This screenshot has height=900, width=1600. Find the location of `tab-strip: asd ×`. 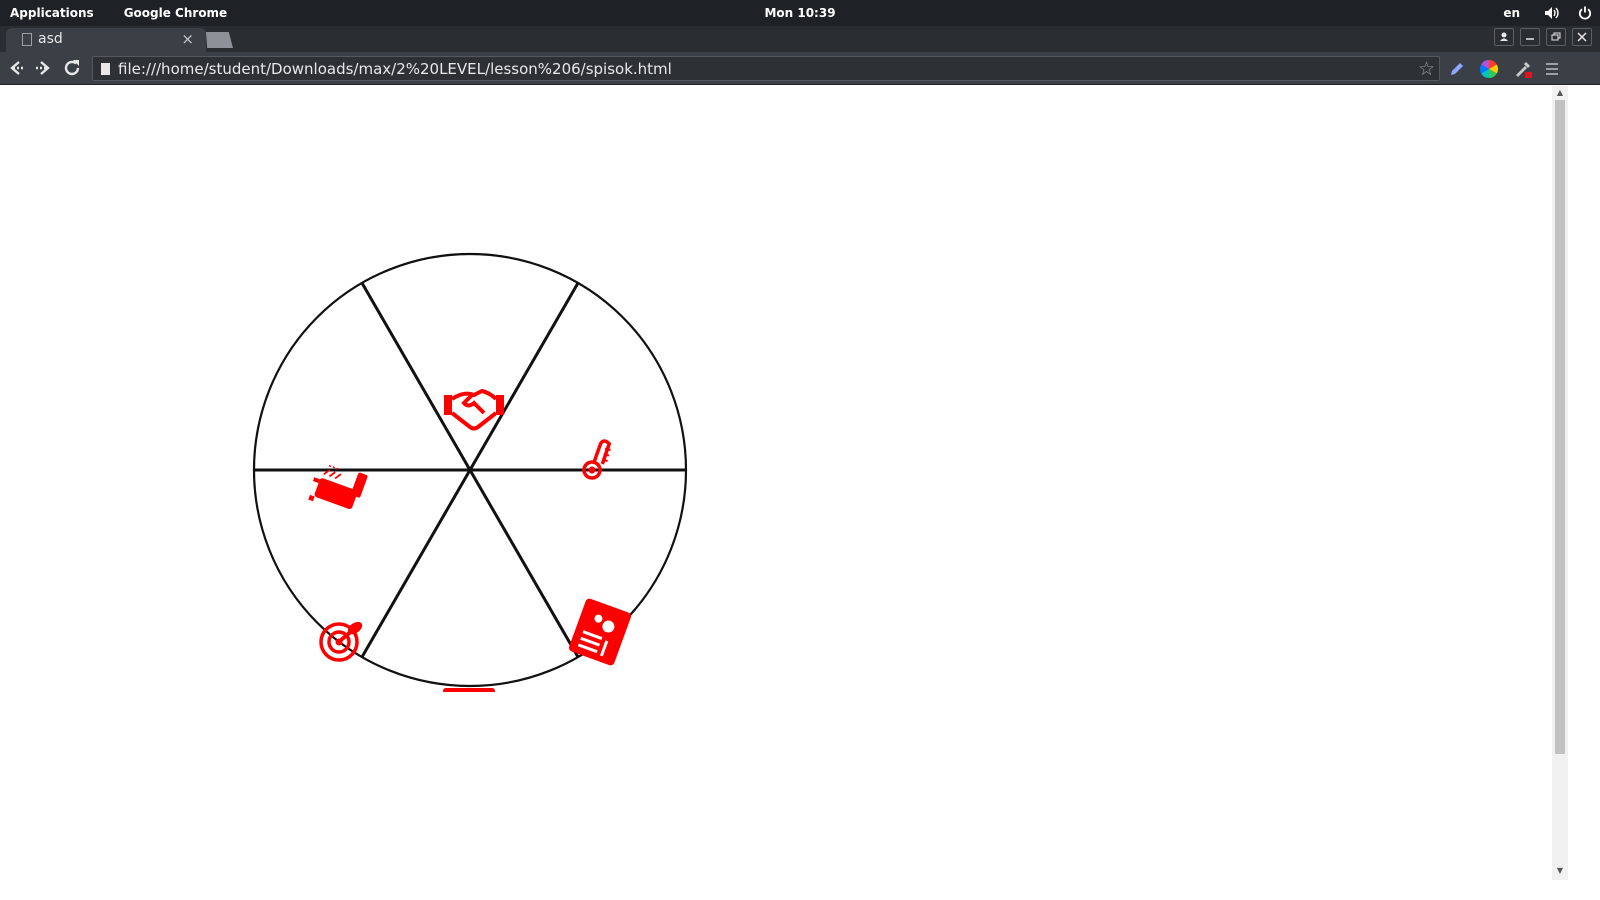

tab-strip: asd × is located at coordinates (800, 39).